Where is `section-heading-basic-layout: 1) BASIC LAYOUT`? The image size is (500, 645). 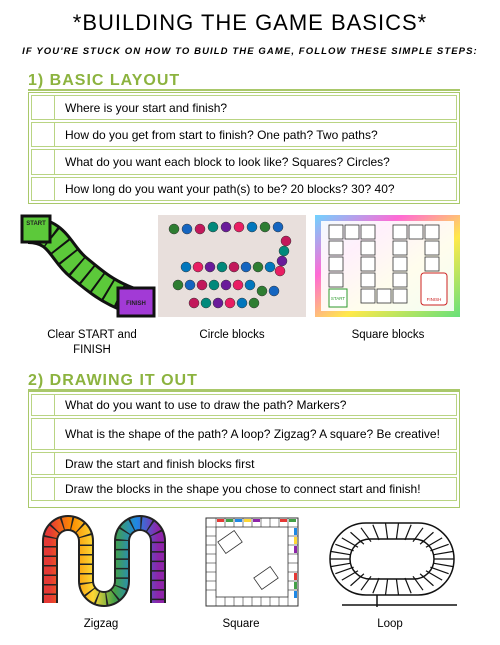 section-heading-basic-layout: 1) BASIC LAYOUT is located at coordinates (104, 80).